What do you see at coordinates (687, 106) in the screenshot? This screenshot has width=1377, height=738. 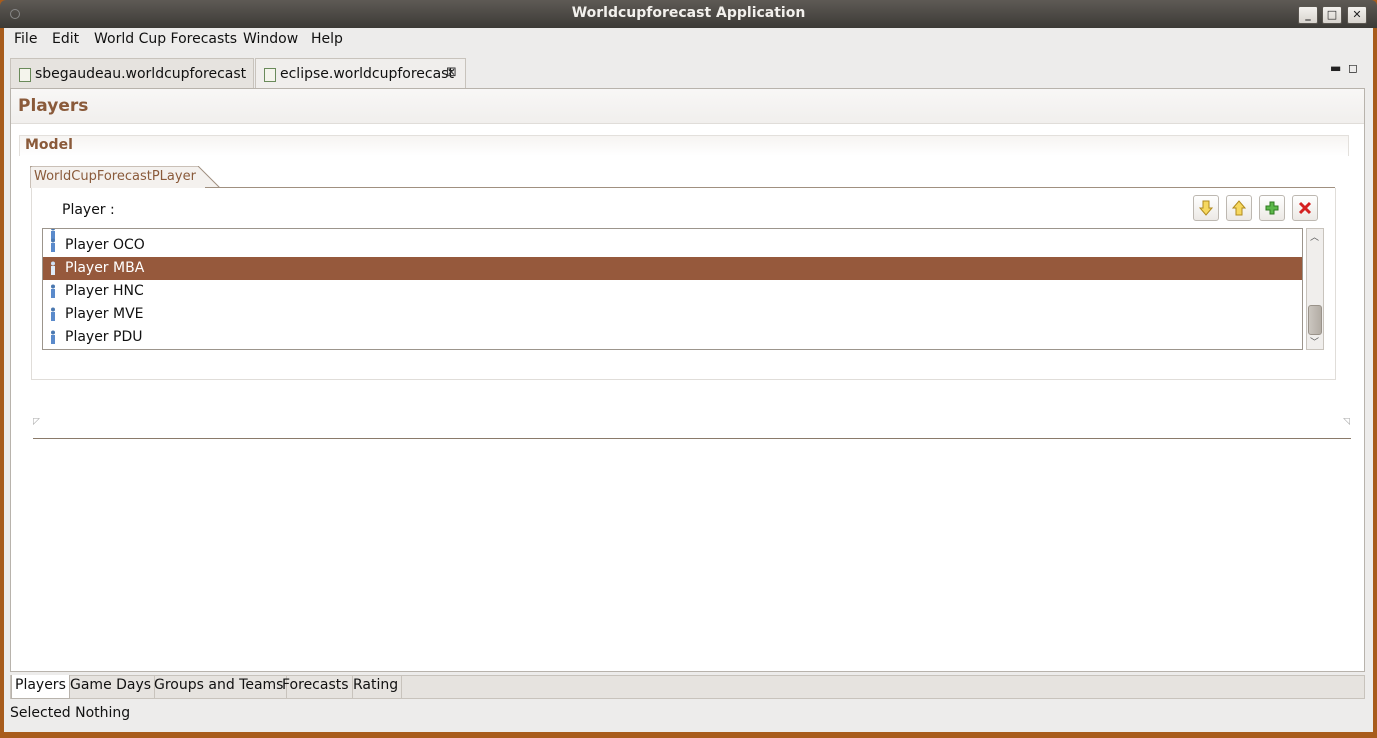 I see `form-header: Players` at bounding box center [687, 106].